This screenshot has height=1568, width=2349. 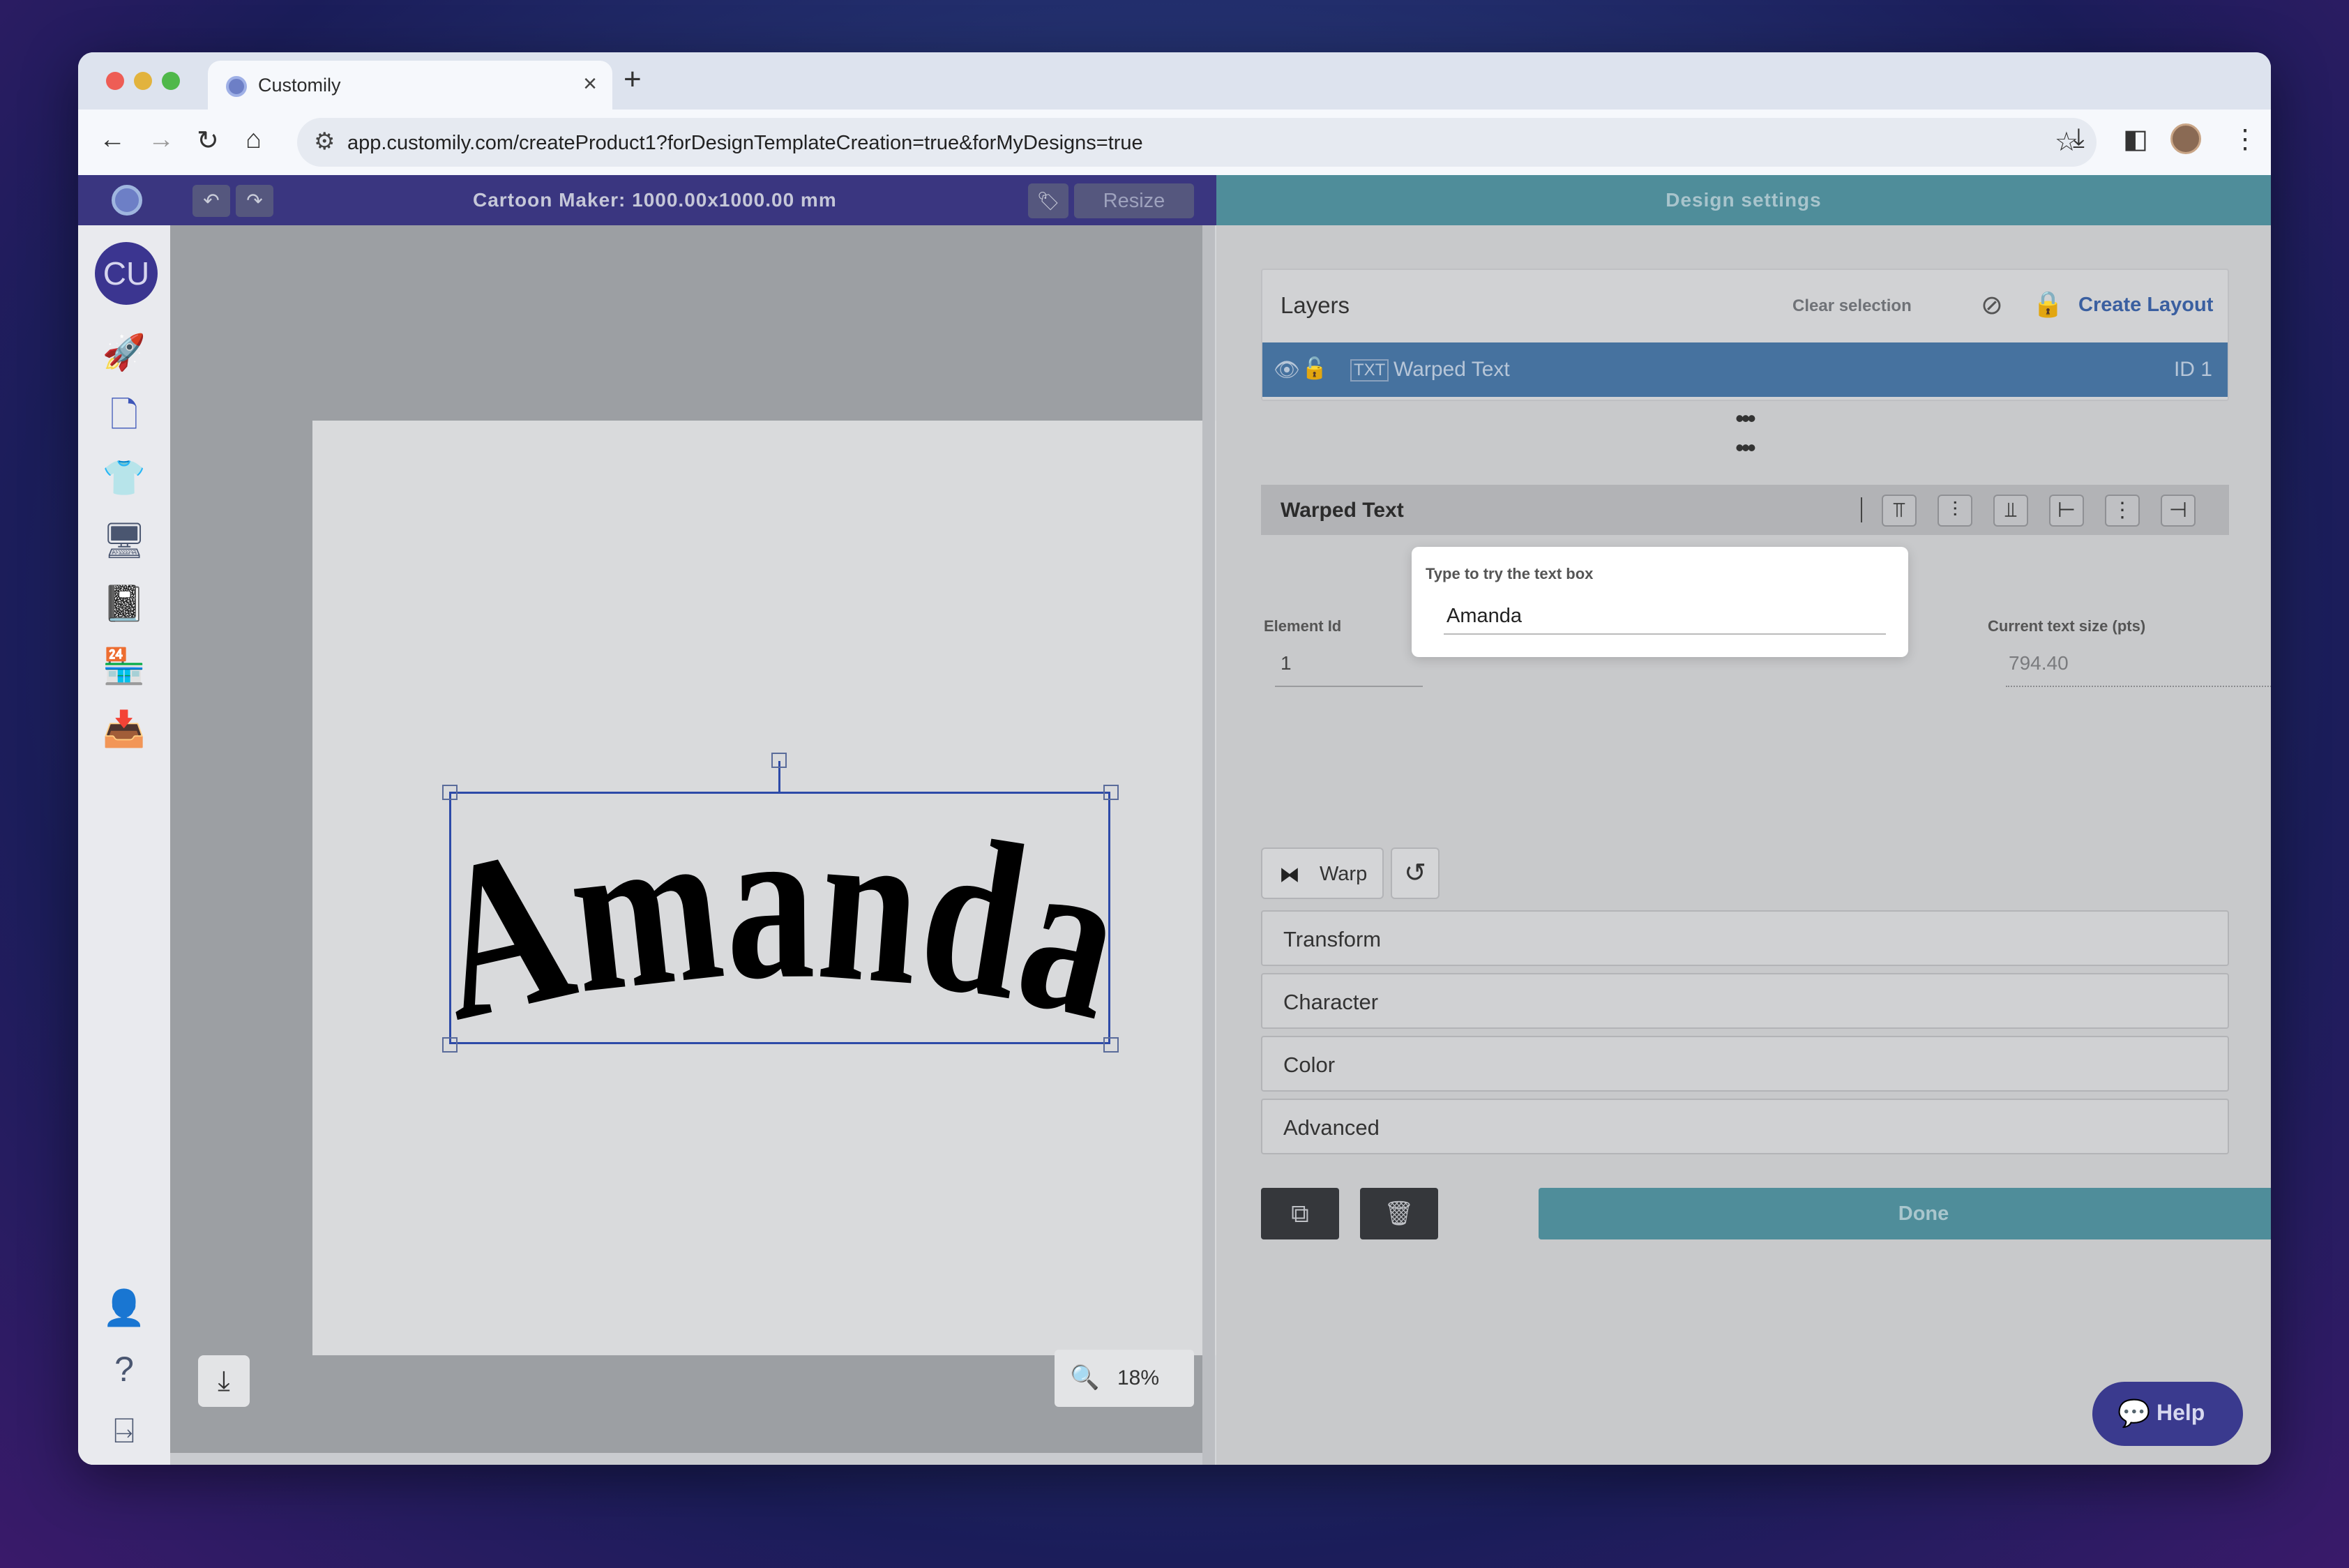 What do you see at coordinates (1331, 1002) in the screenshot?
I see `character-label: Character` at bounding box center [1331, 1002].